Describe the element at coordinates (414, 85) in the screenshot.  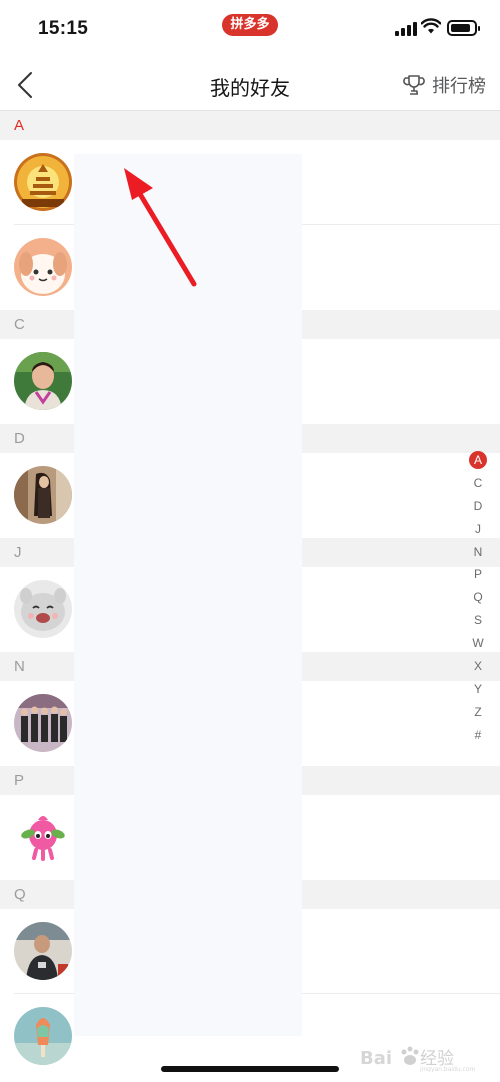
I see `trophy-icon` at that location.